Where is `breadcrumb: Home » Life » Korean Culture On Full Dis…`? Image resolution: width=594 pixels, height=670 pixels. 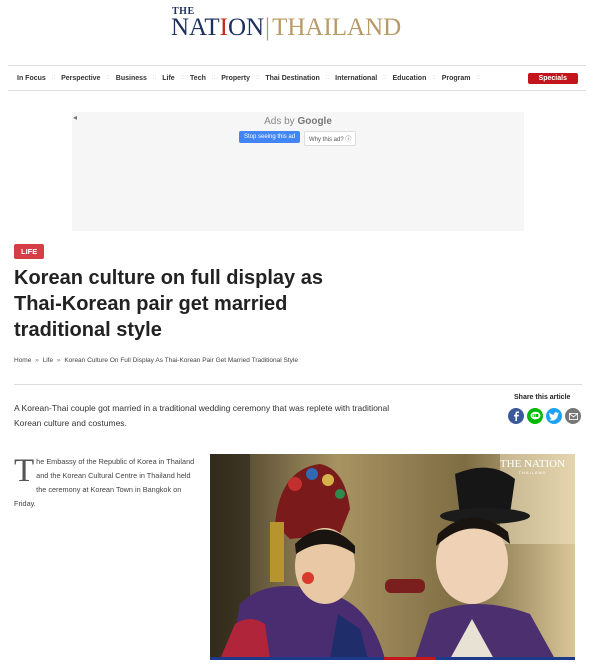 breadcrumb: Home » Life » Korean Culture On Full Dis… is located at coordinates (156, 360).